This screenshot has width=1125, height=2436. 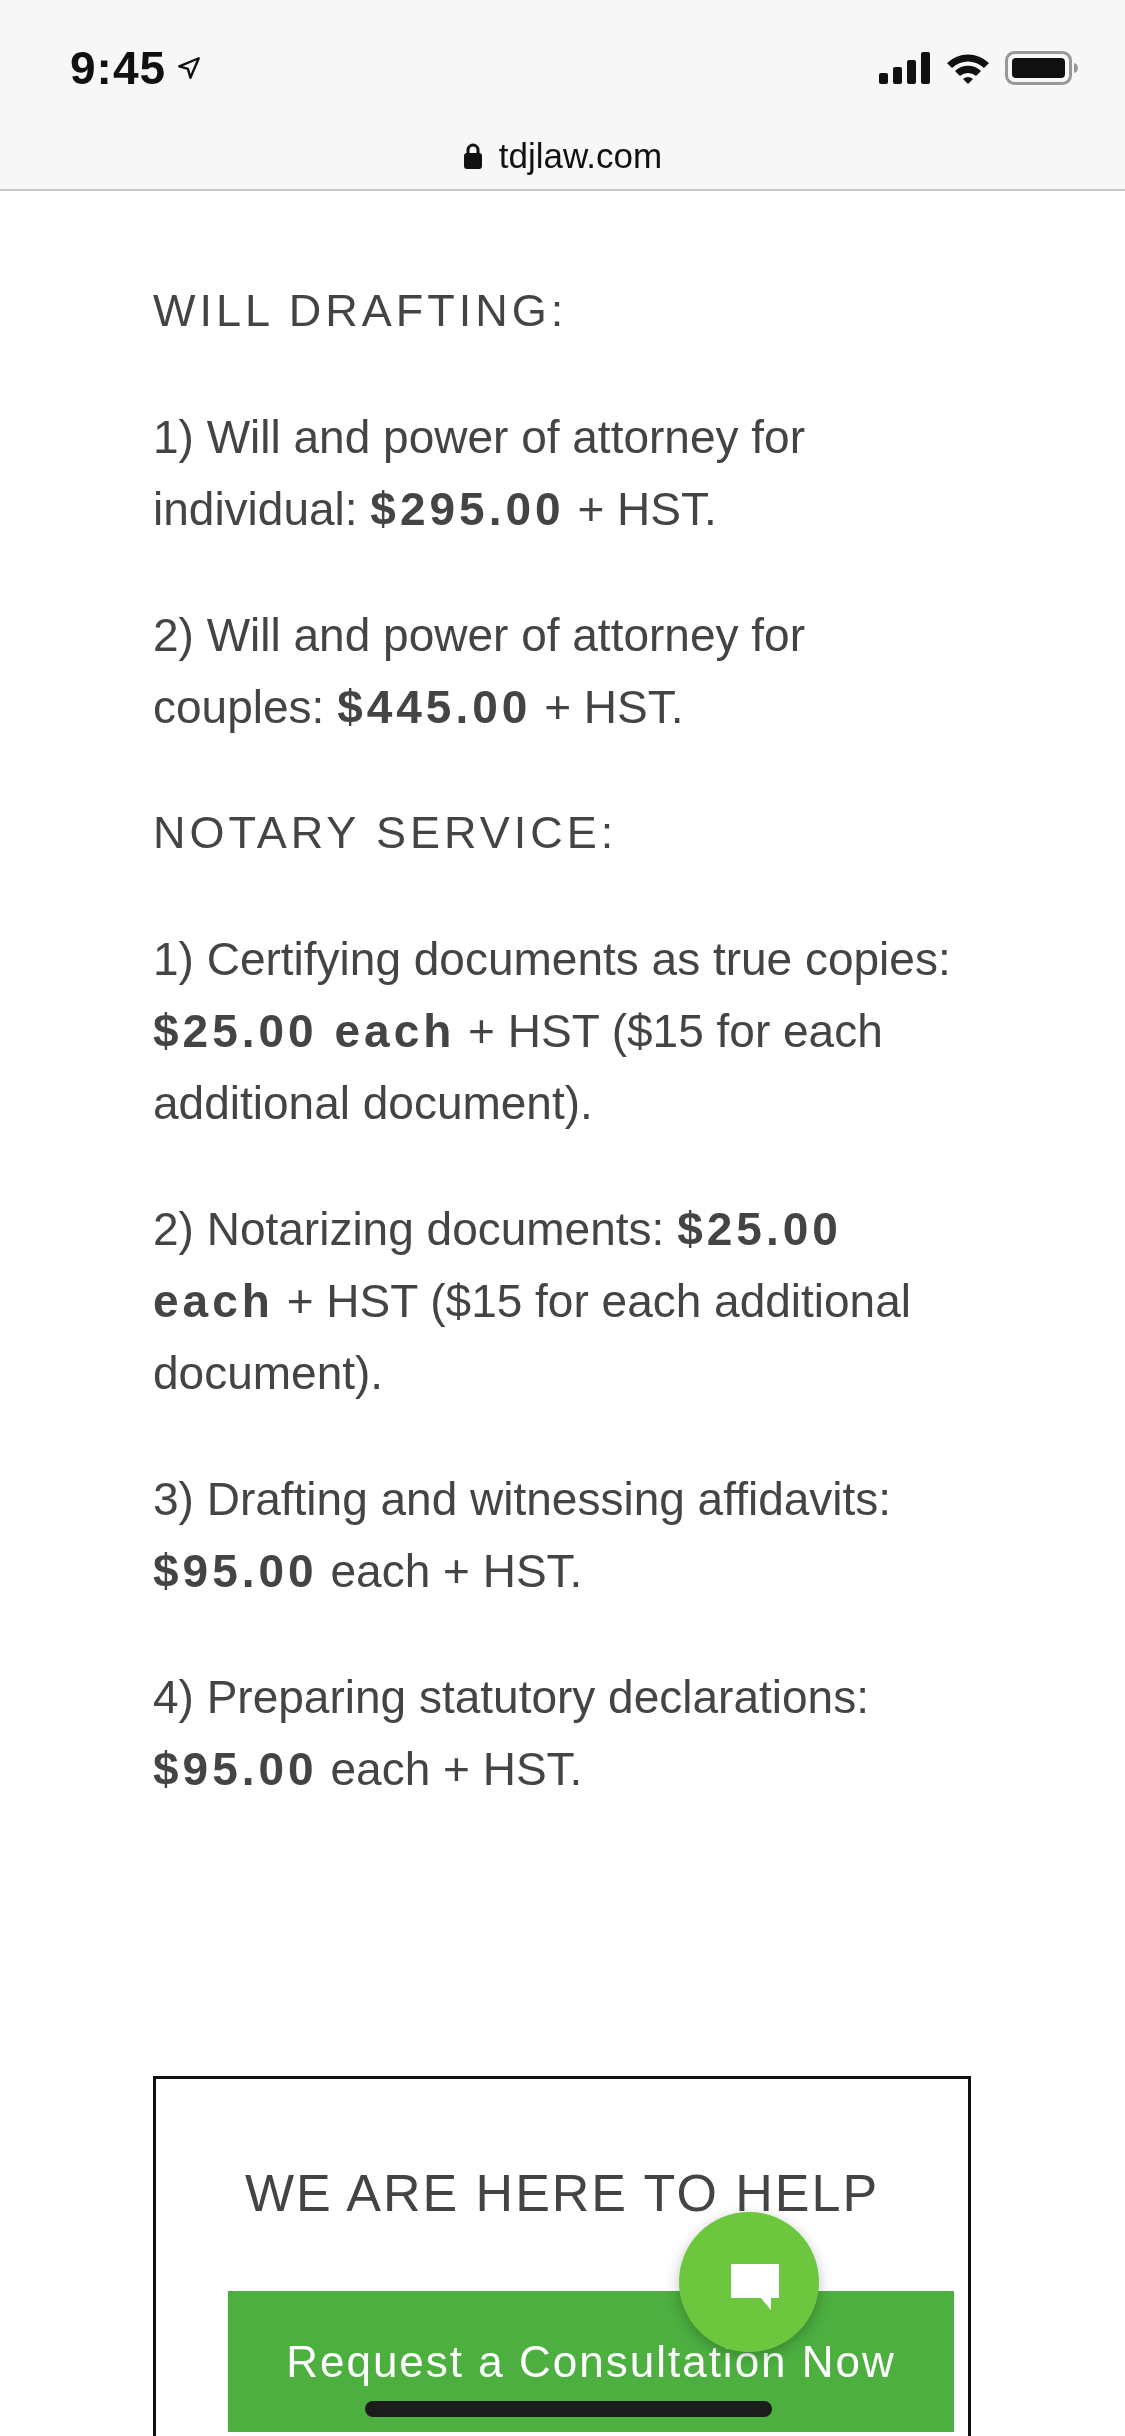 What do you see at coordinates (562, 2193) in the screenshot?
I see `cta-heading: WE ARE HERE TO HELP` at bounding box center [562, 2193].